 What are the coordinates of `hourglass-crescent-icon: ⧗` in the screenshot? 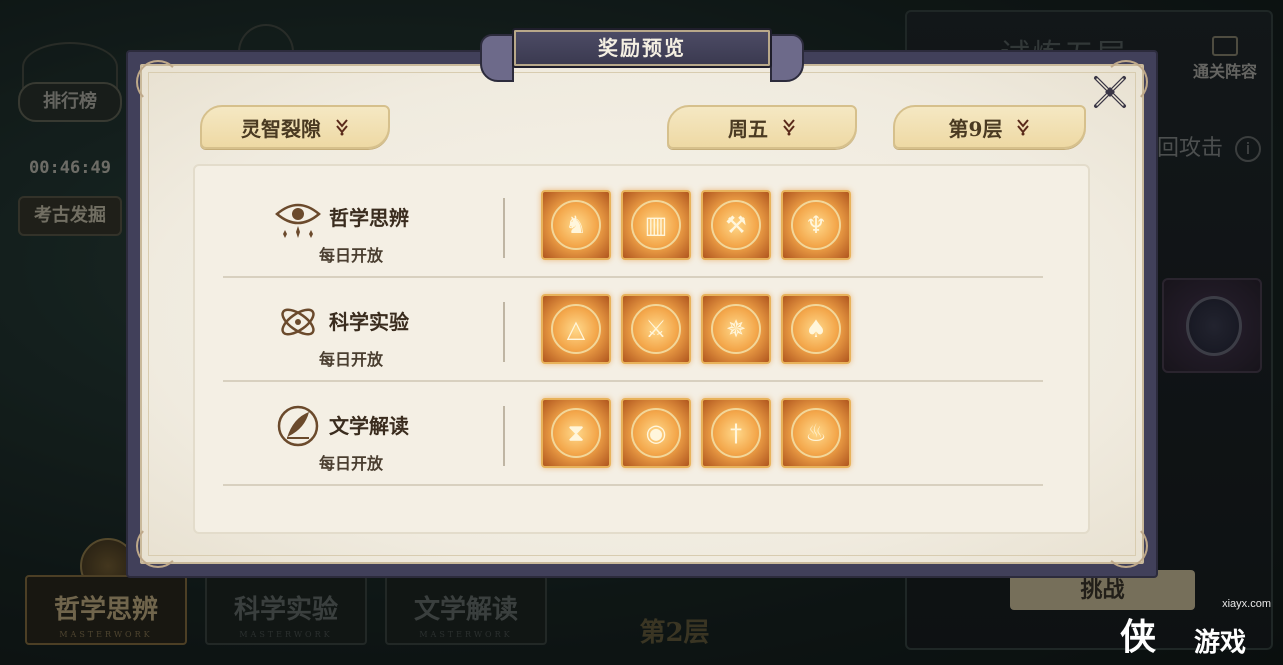 It's located at (576, 433).